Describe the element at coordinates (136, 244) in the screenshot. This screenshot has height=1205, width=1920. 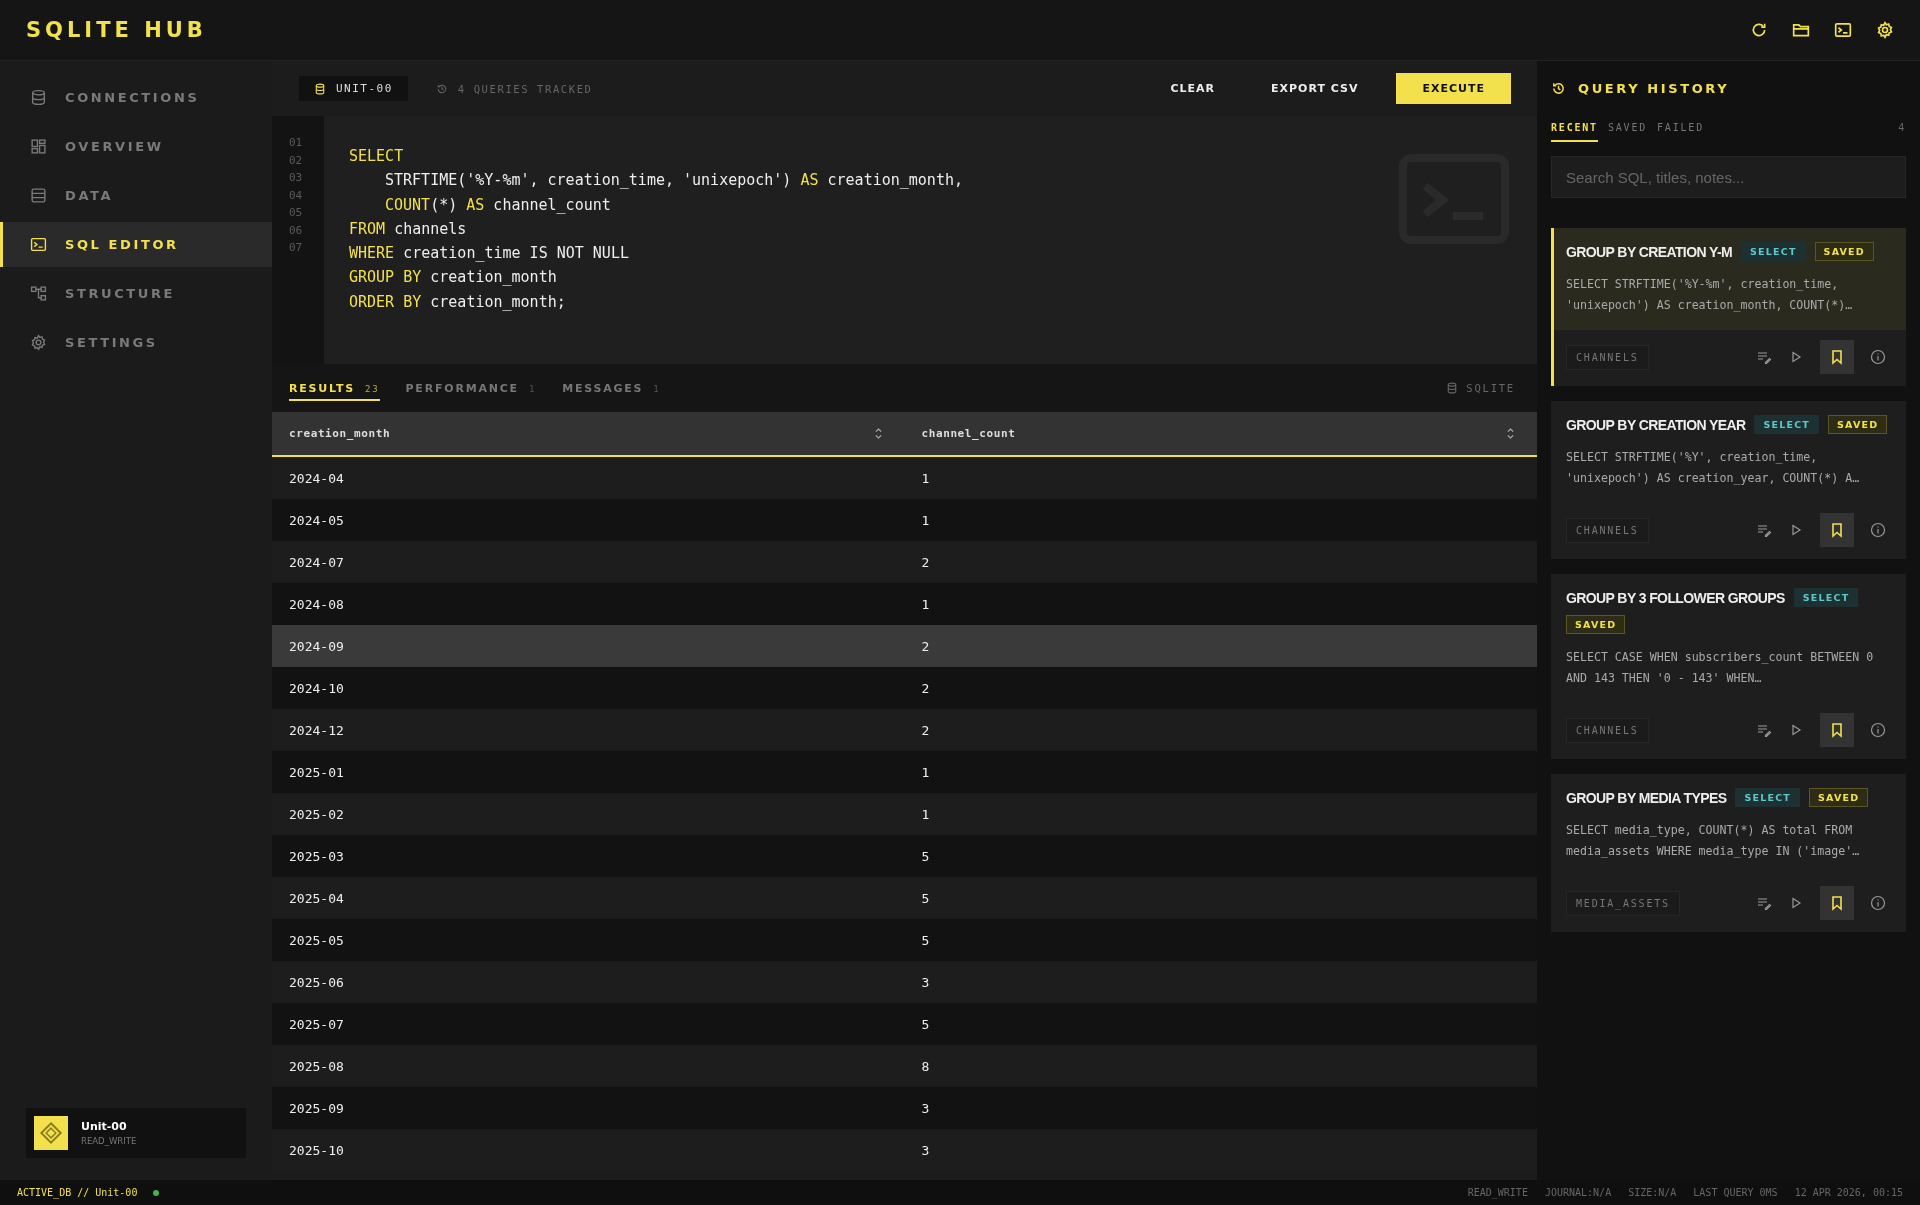
I see `nav-item: SQL EDITOR` at that location.